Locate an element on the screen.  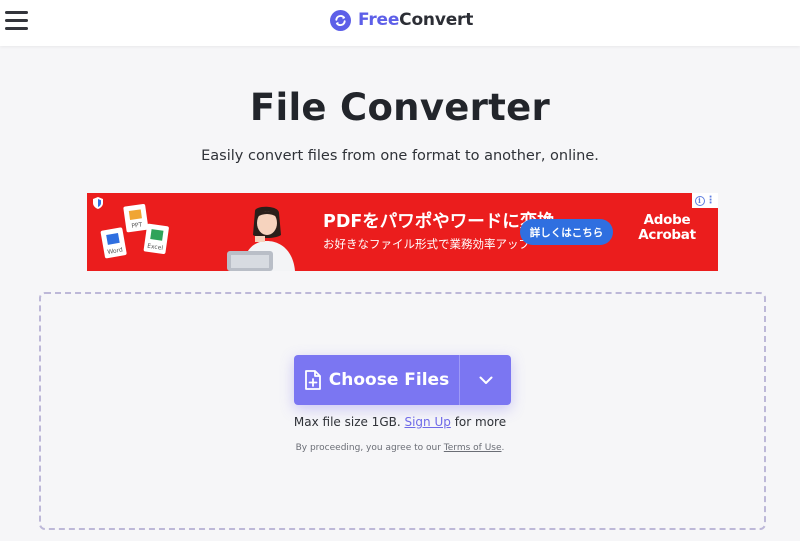
person-with-laptop-illustration is located at coordinates (261, 238).